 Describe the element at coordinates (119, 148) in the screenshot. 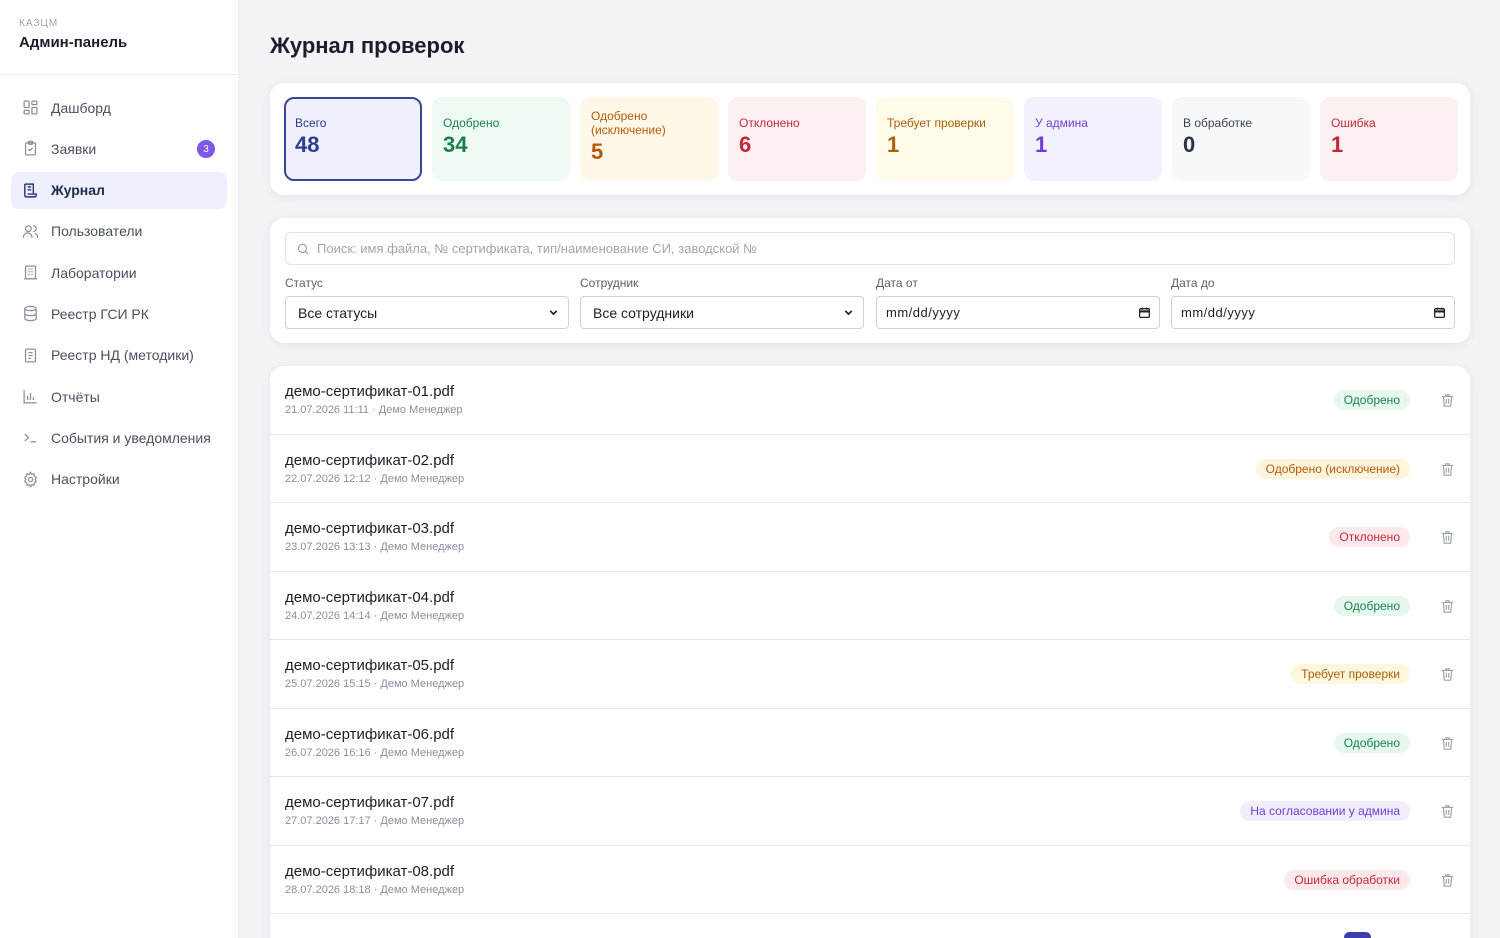

I see `sidebar-item-requests: Заявки 3` at that location.